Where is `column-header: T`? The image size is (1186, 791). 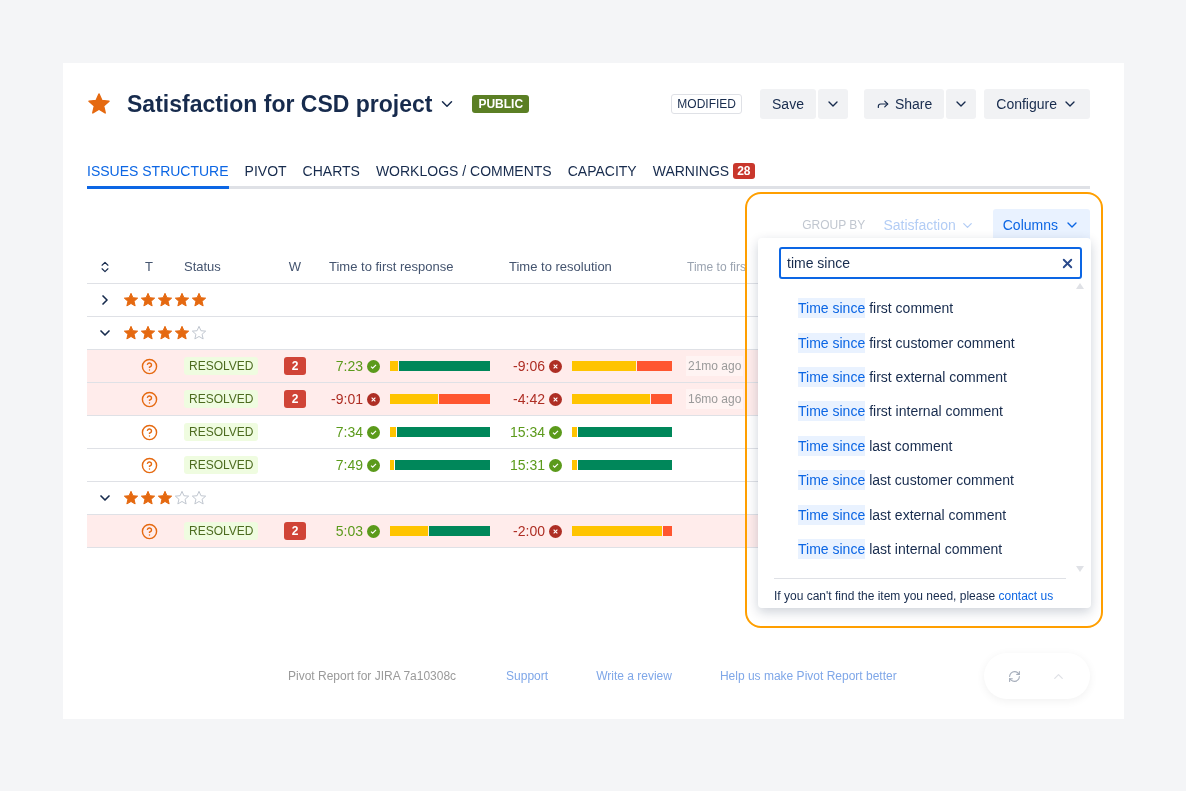 column-header: T is located at coordinates (149, 266).